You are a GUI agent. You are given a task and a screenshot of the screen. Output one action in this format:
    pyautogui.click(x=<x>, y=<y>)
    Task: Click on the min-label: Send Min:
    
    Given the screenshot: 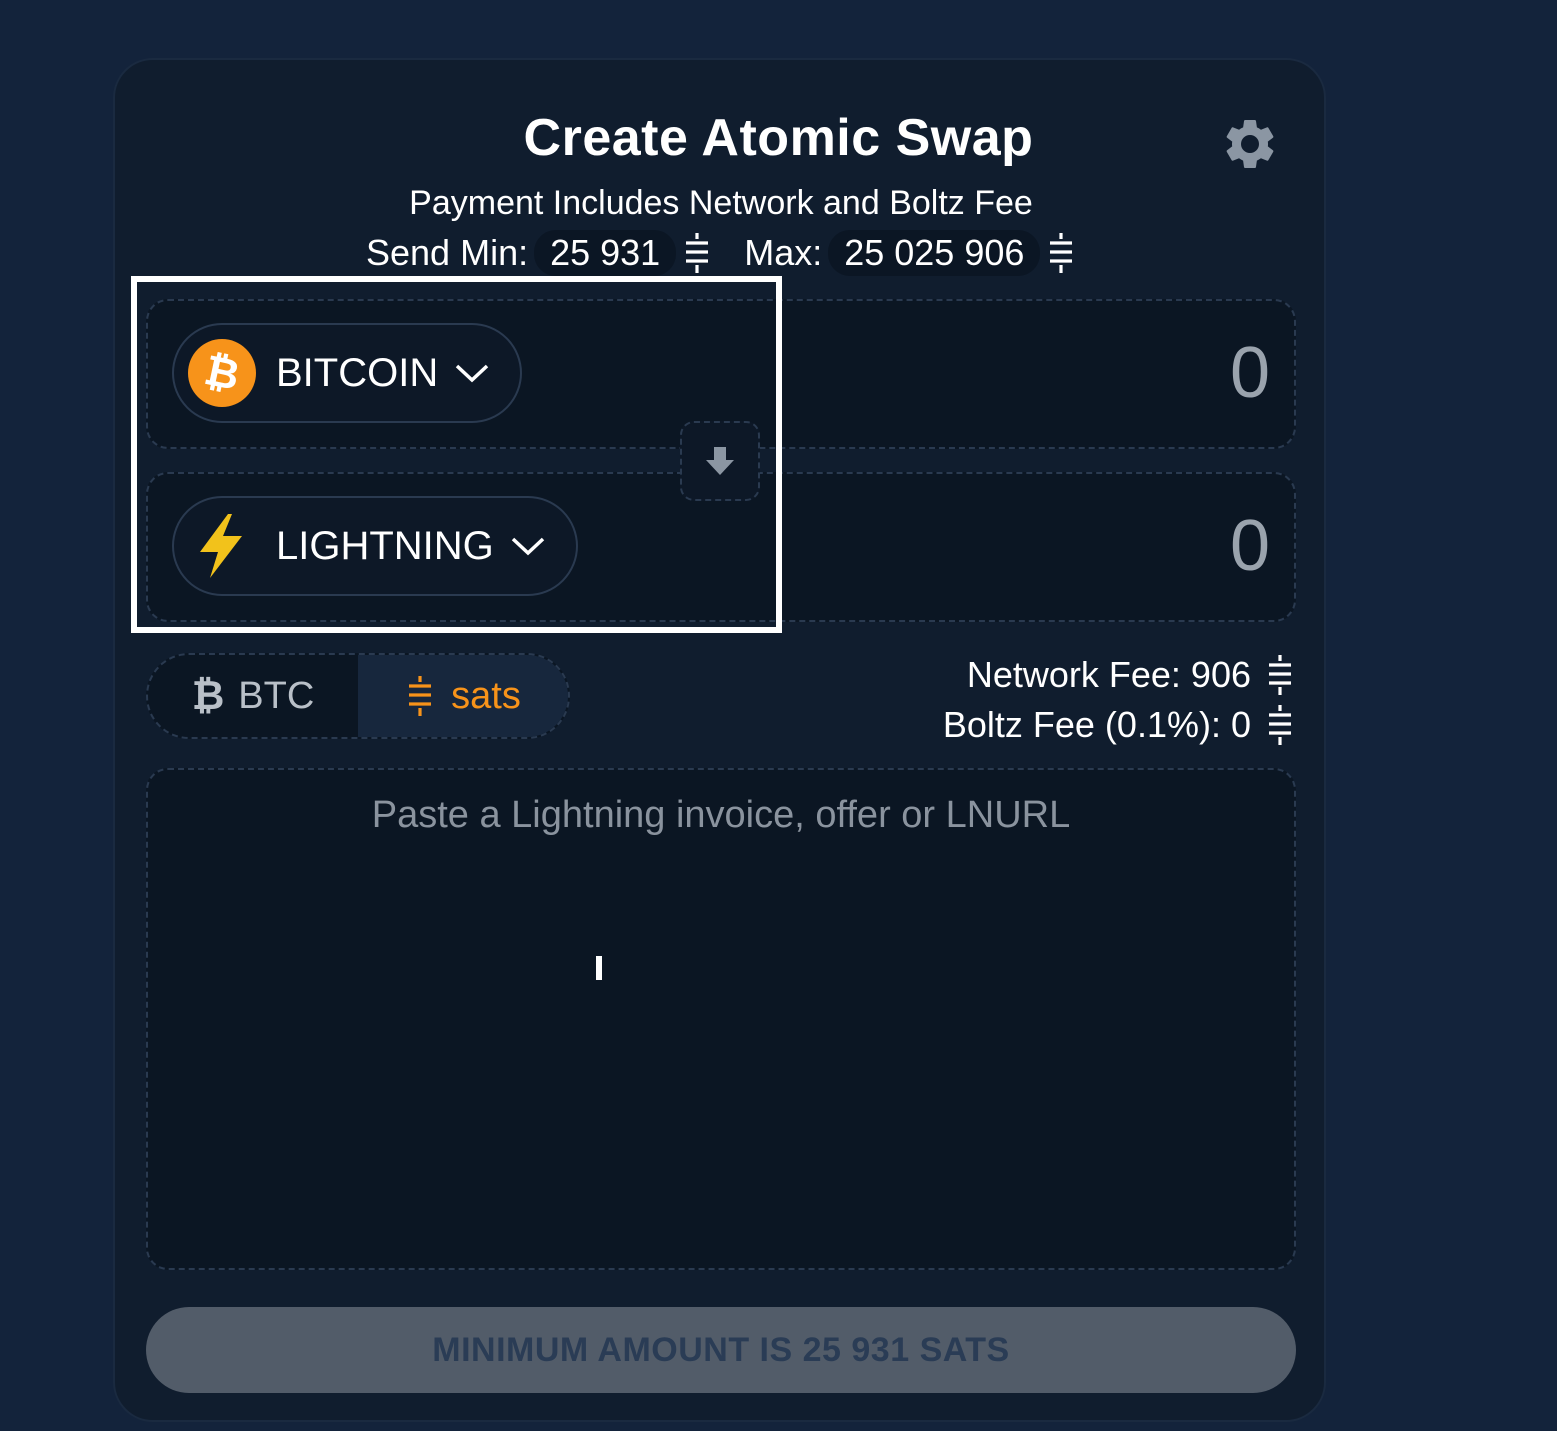 What is the action you would take?
    pyautogui.click(x=447, y=252)
    